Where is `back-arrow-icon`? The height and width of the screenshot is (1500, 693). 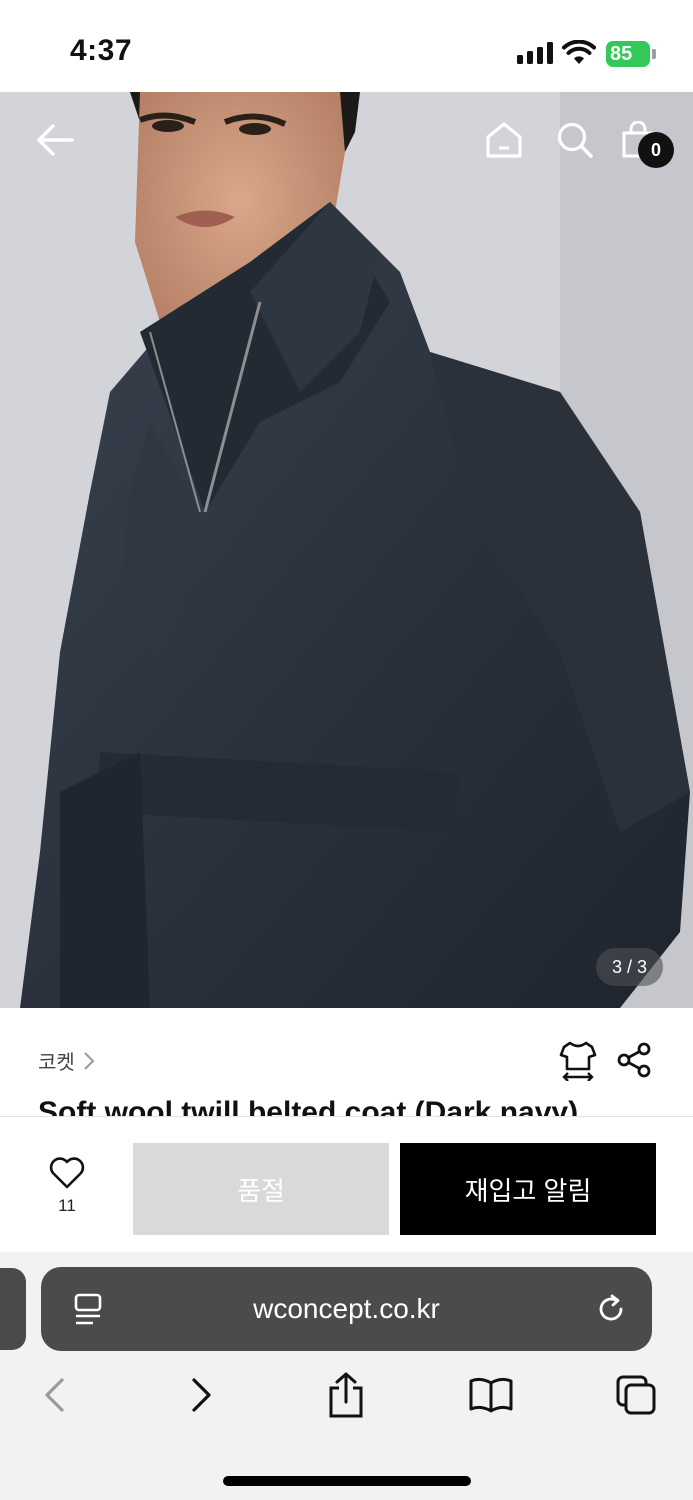 back-arrow-icon is located at coordinates (55, 140).